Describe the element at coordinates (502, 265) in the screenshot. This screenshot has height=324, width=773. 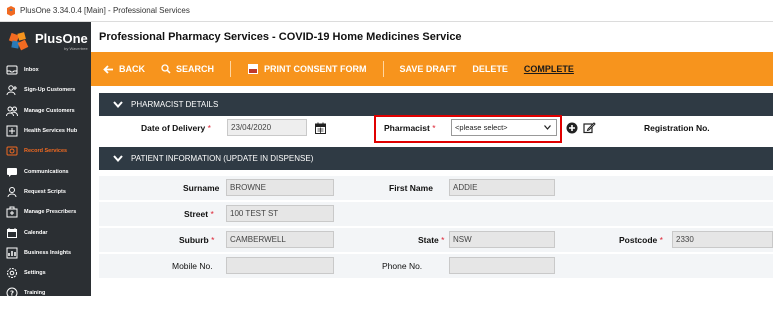
I see `phone-no-field` at that location.